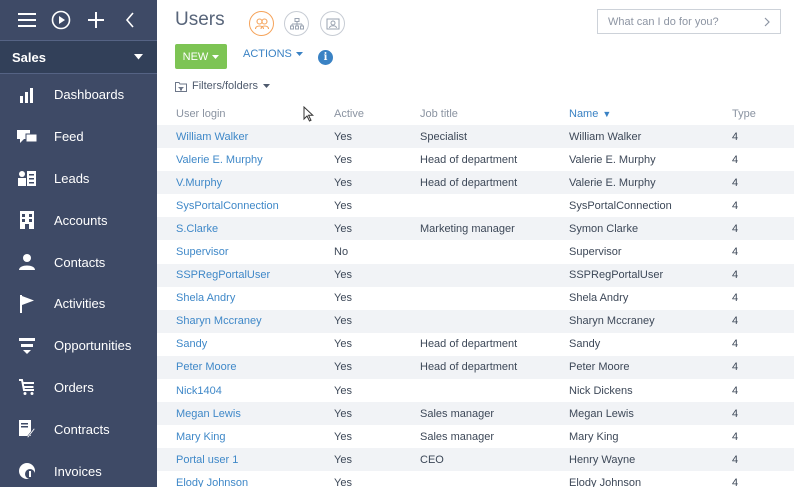 The height and width of the screenshot is (487, 794). Describe the element at coordinates (93, 346) in the screenshot. I see `sidebar-item-label: Opportunities` at that location.